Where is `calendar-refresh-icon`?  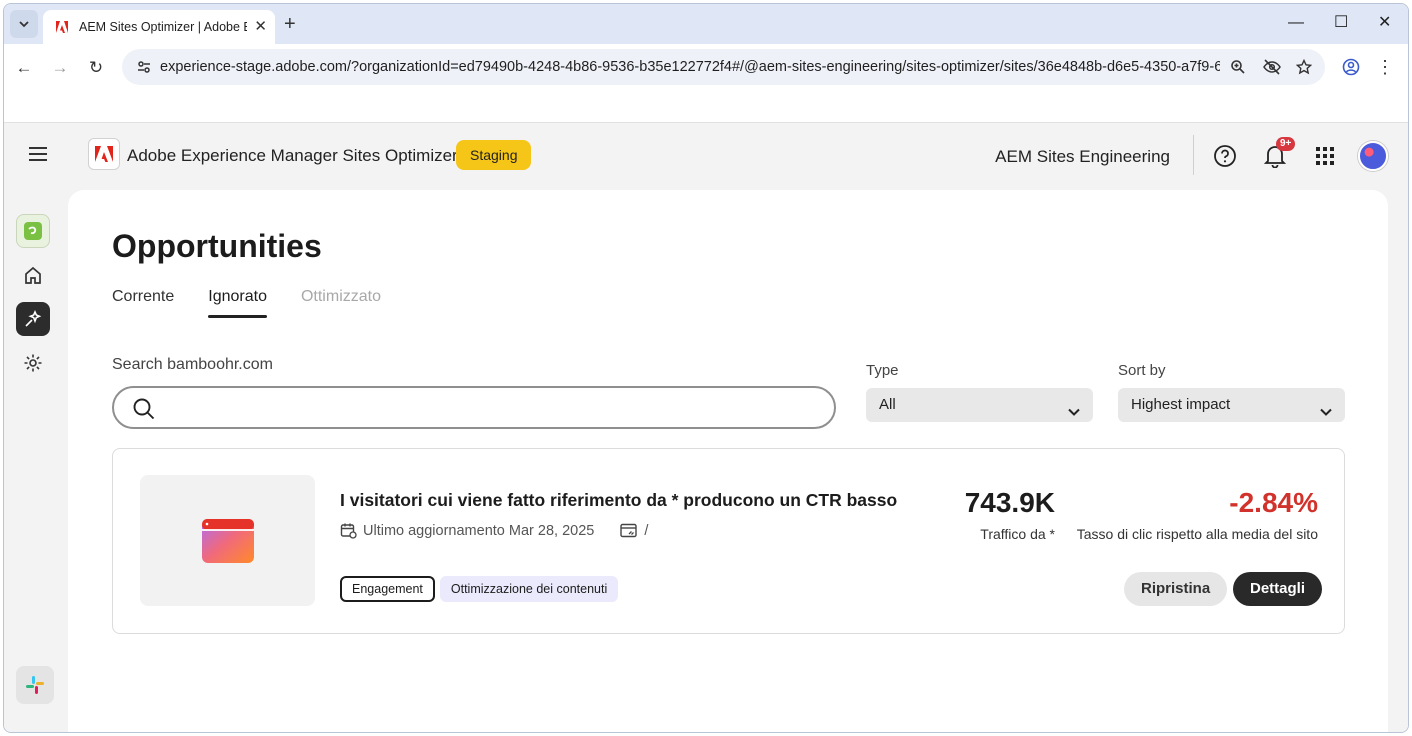
calendar-refresh-icon is located at coordinates (348, 530).